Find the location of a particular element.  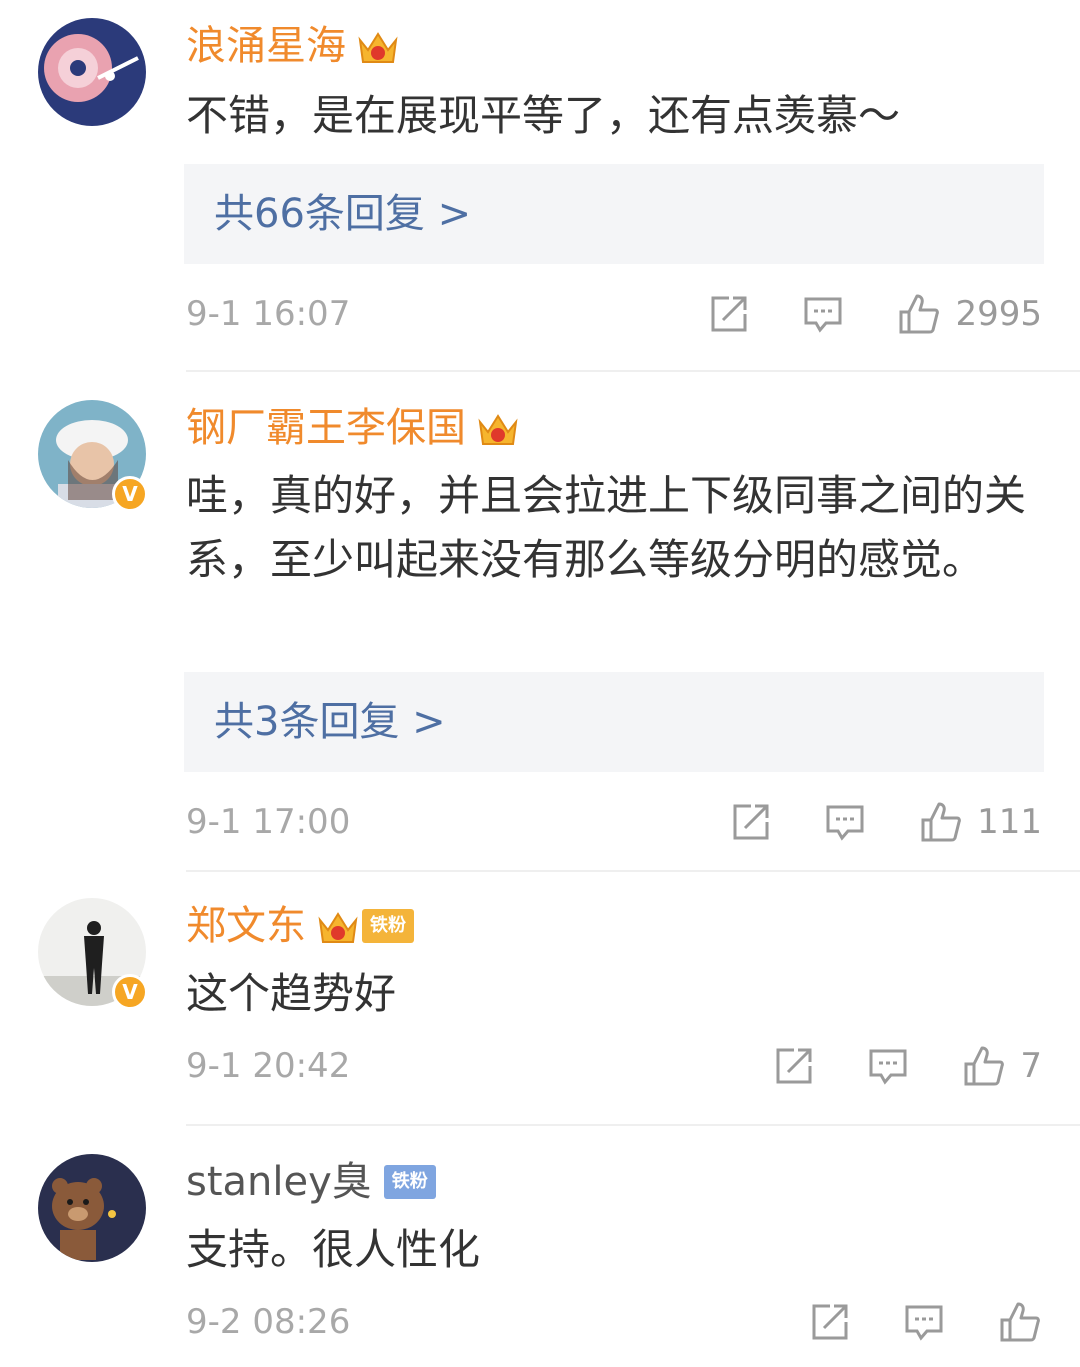

share-icon is located at coordinates (830, 1322).